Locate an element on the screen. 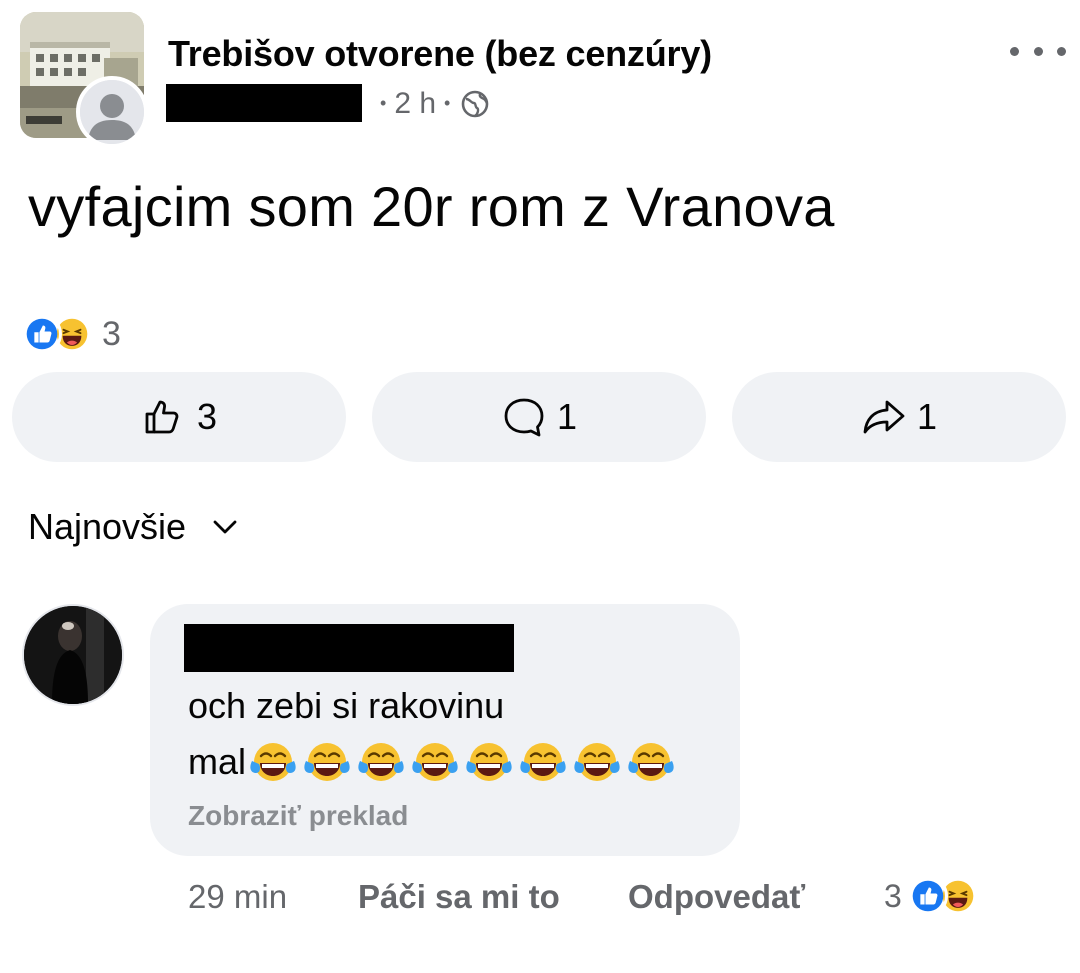 The height and width of the screenshot is (973, 1080). see-translation-link: Zobraziť preklad is located at coordinates (298, 816).